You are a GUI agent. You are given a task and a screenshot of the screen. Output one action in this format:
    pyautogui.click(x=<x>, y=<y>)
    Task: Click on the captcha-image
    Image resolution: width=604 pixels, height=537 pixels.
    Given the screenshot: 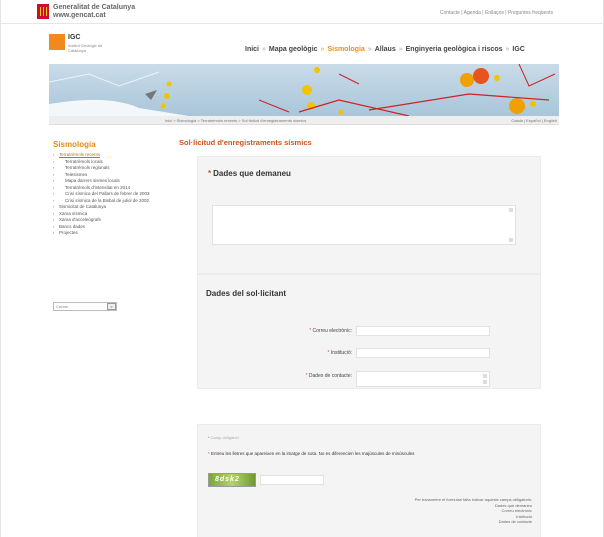 What is the action you would take?
    pyautogui.click(x=232, y=480)
    